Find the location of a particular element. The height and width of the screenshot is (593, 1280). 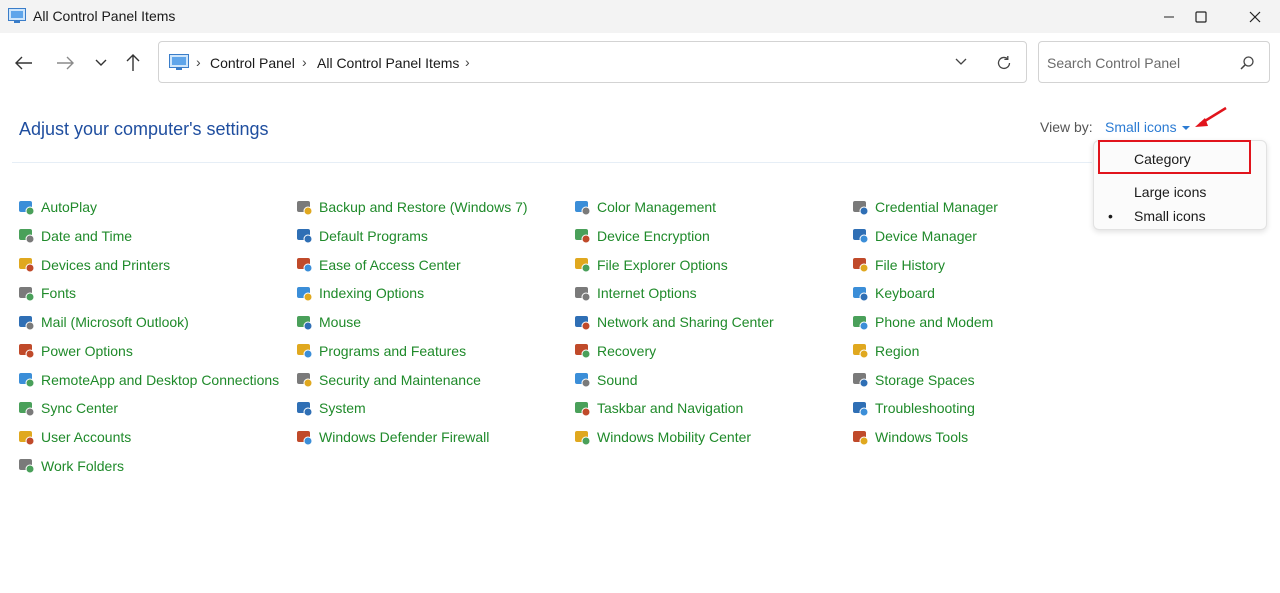

ease-of-access-center-icon is located at coordinates (305, 265).